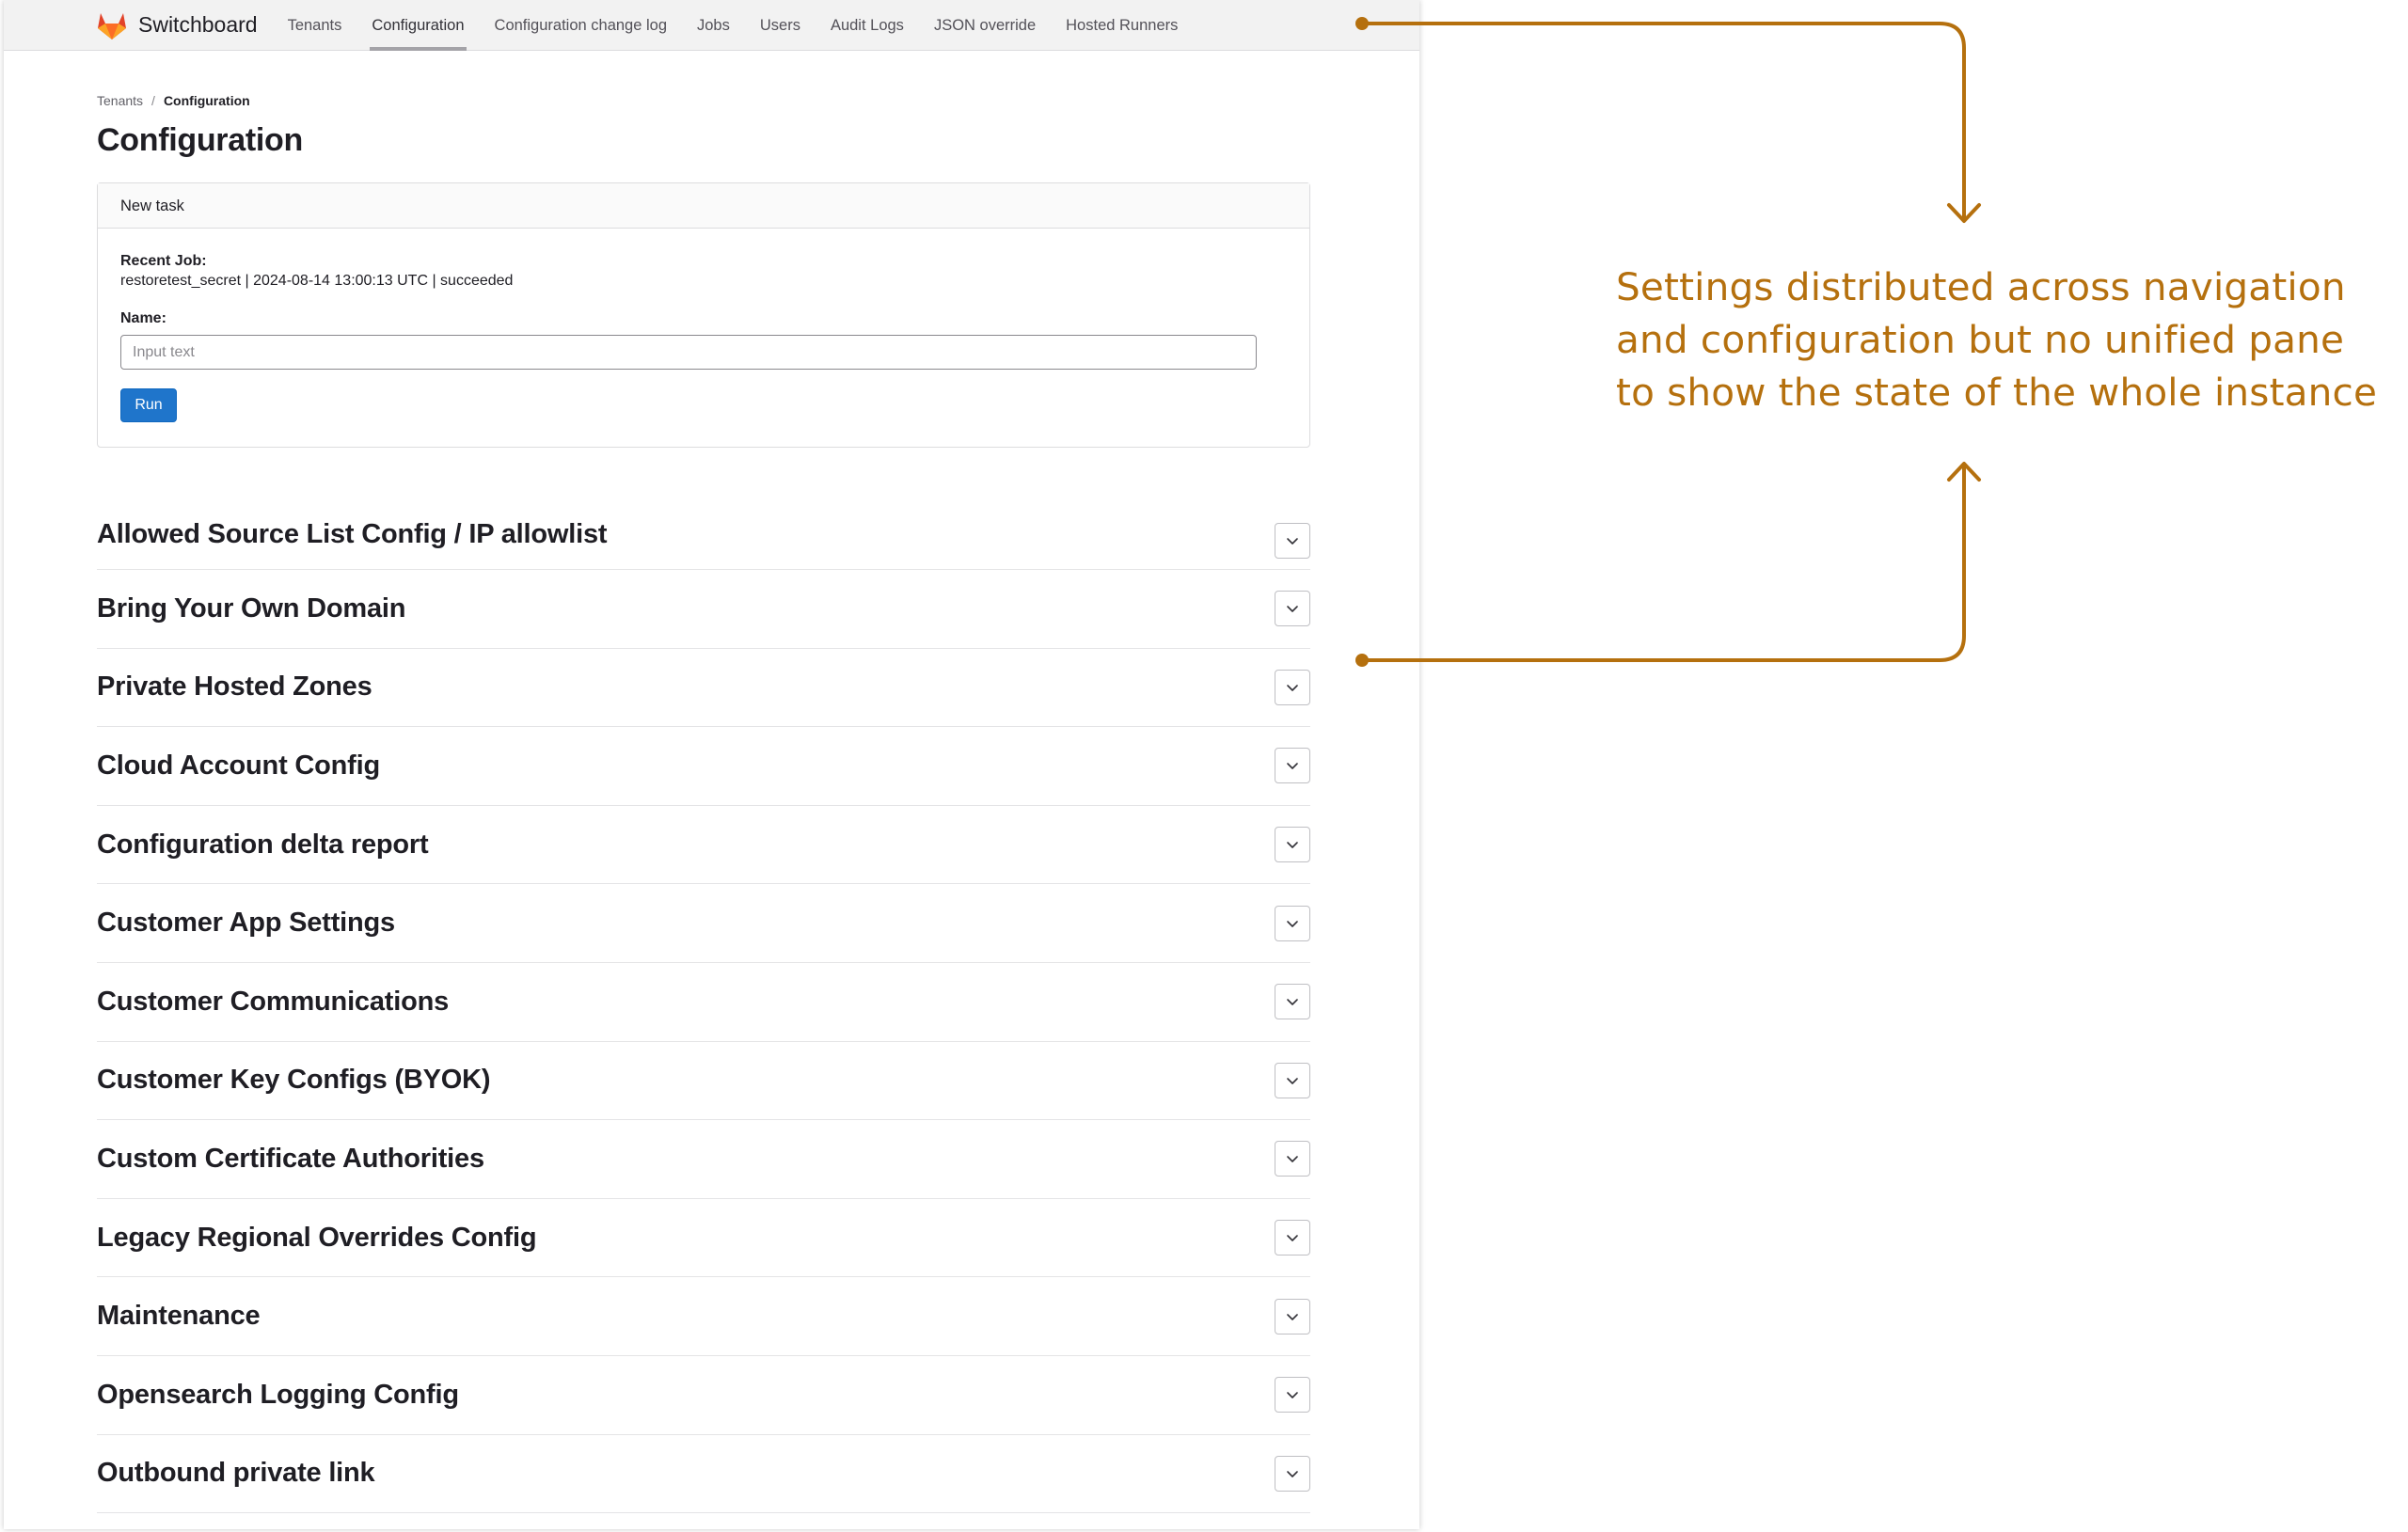 The width and height of the screenshot is (2408, 1532). What do you see at coordinates (1981, 286) in the screenshot?
I see `annotation-line-1: Settings distributed across navigation` at bounding box center [1981, 286].